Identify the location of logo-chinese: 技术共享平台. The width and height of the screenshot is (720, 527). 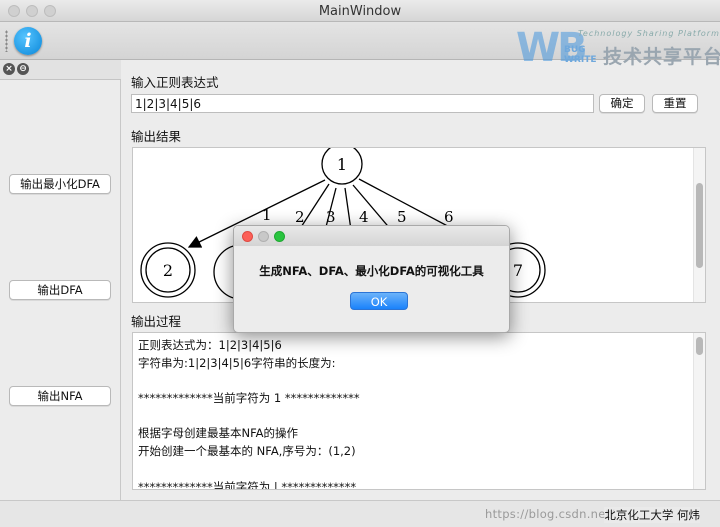
(661, 57).